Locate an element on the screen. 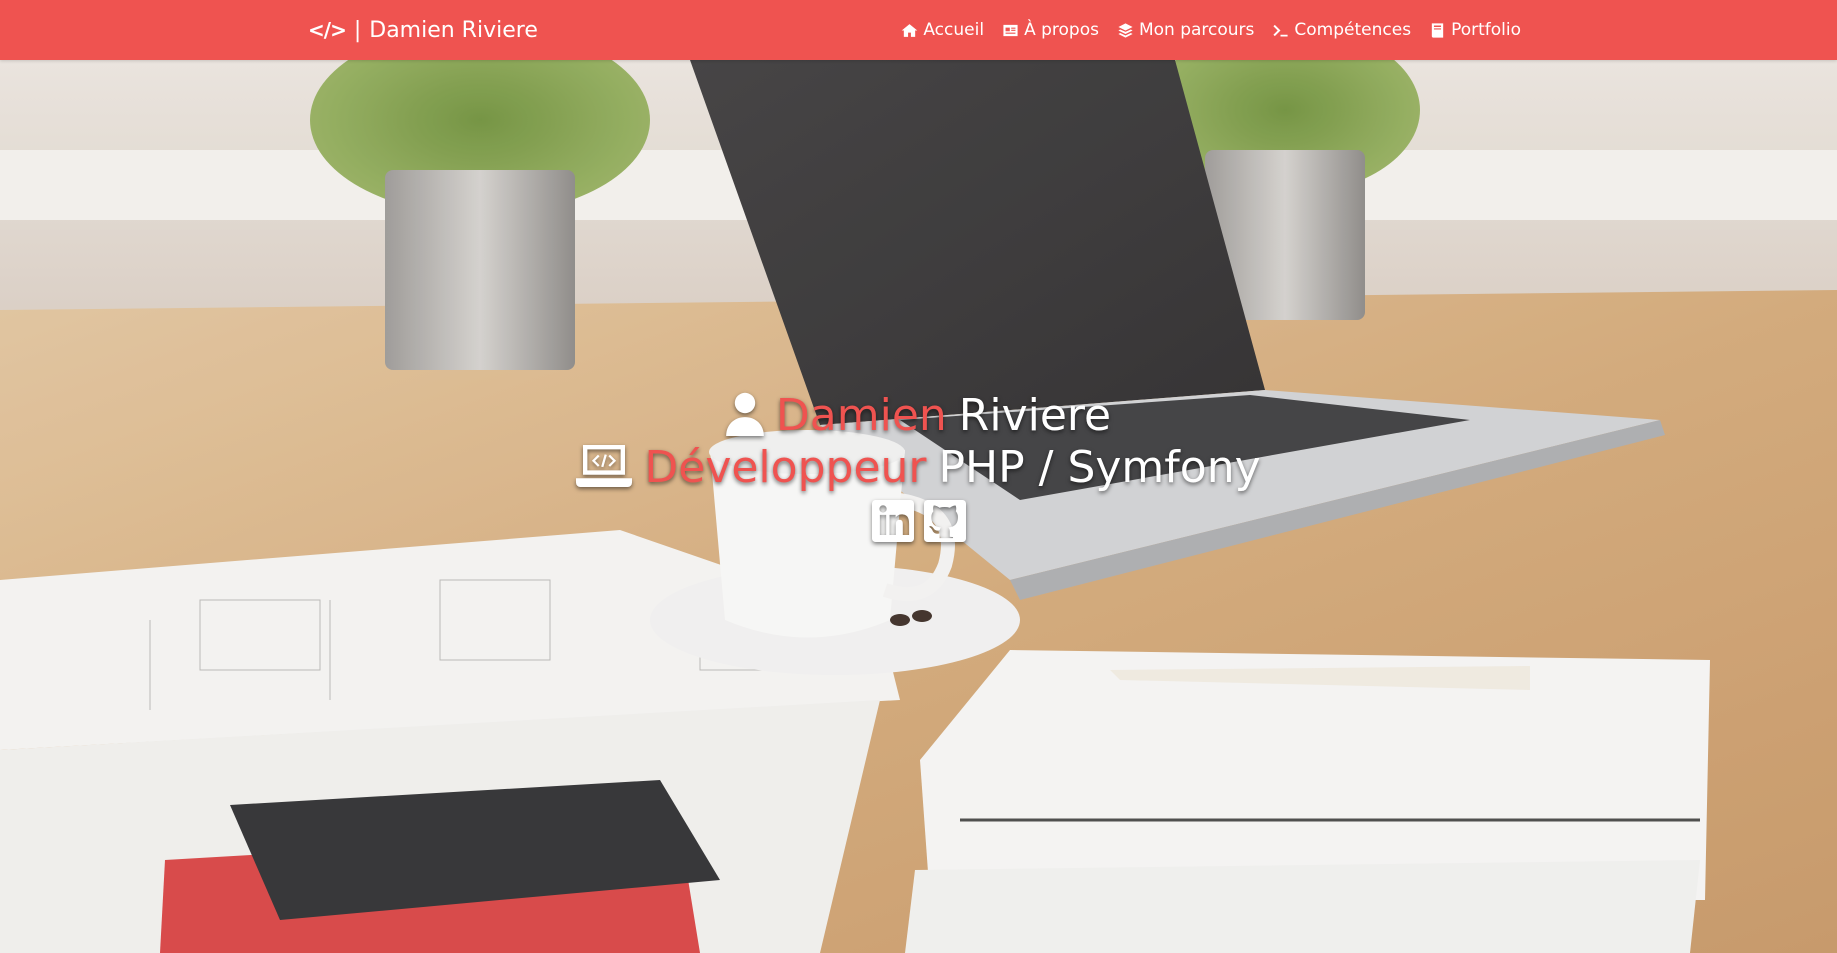 This screenshot has height=953, width=1837. nav-link-mon-parcours: Mon parcours is located at coordinates (1185, 30).